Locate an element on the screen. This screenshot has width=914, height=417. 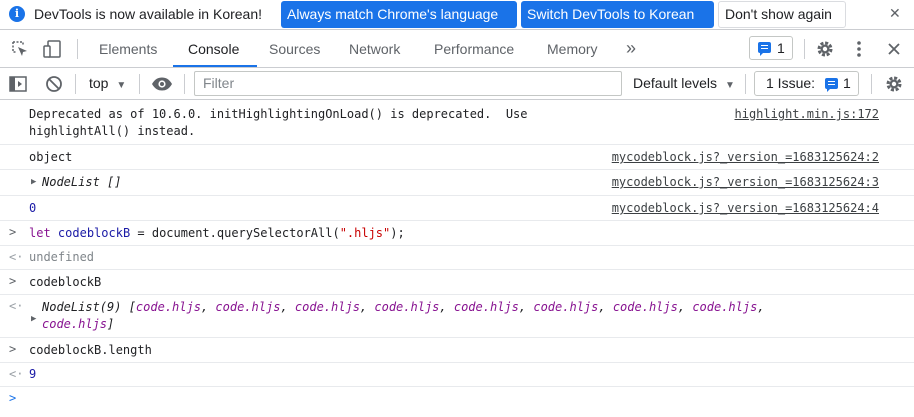
filter-input: Filter is located at coordinates (408, 83).